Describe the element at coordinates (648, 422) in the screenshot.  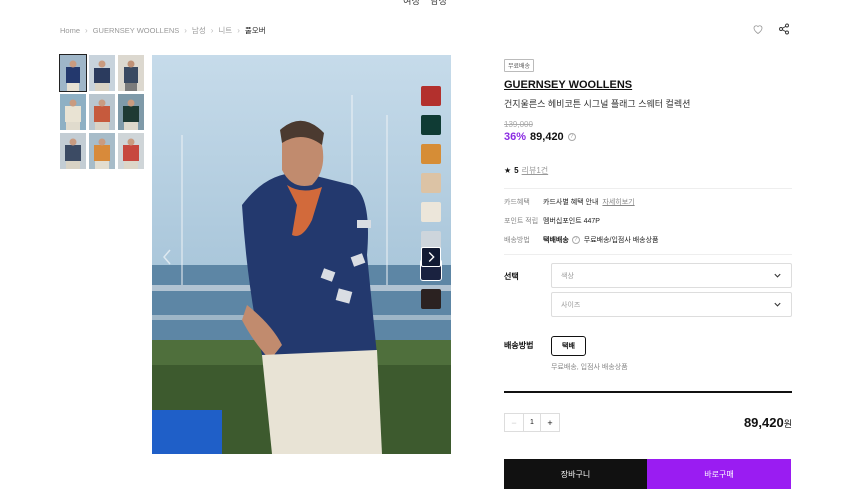
I see `quantity-row: − 1 + 89,420원` at that location.